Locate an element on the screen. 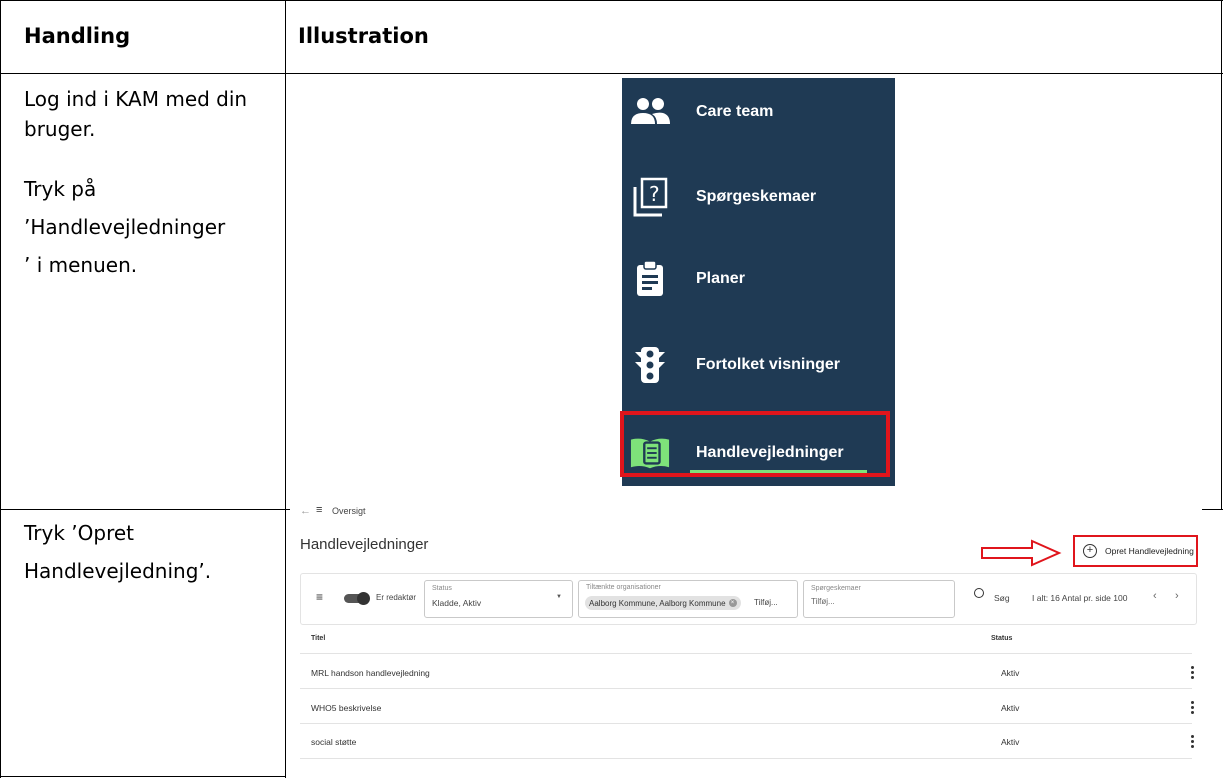 The image size is (1223, 778). column-header-status: Status is located at coordinates (1002, 638).